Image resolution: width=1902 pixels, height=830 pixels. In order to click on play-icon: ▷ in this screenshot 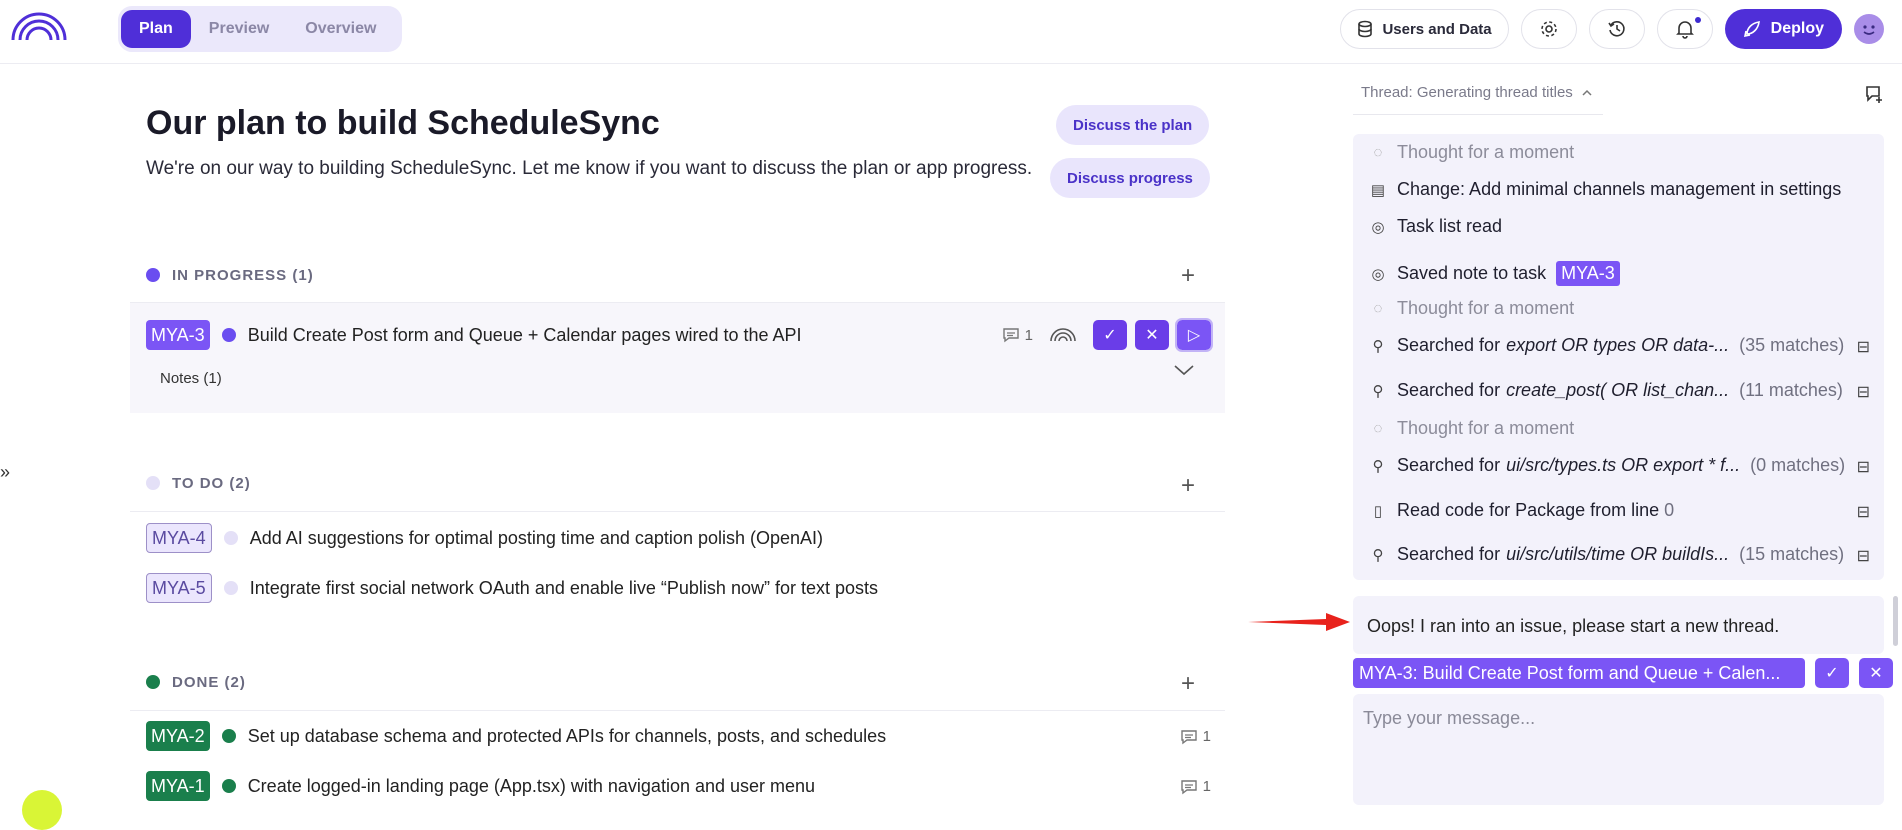, I will do `click(1194, 335)`.